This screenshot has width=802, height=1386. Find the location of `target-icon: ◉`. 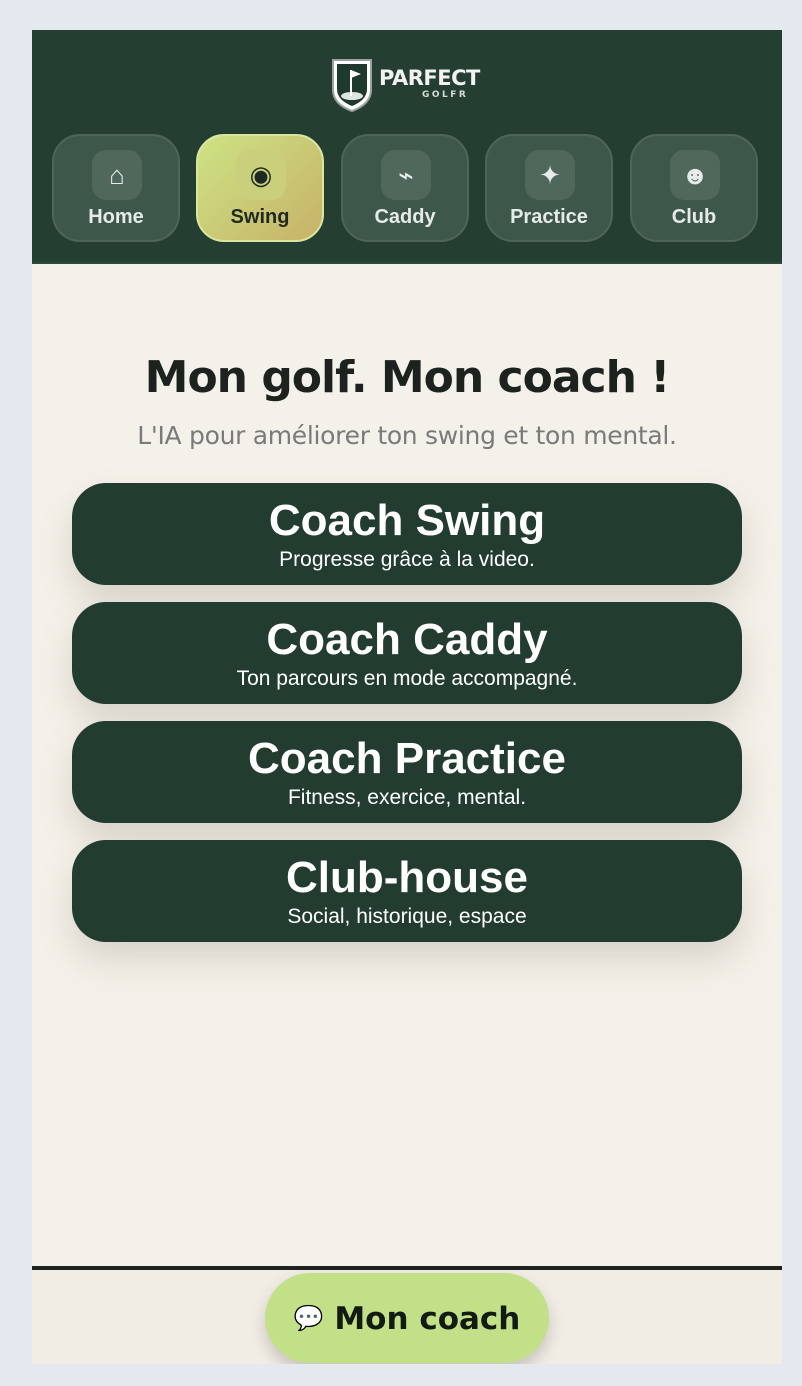

target-icon: ◉ is located at coordinates (261, 175).